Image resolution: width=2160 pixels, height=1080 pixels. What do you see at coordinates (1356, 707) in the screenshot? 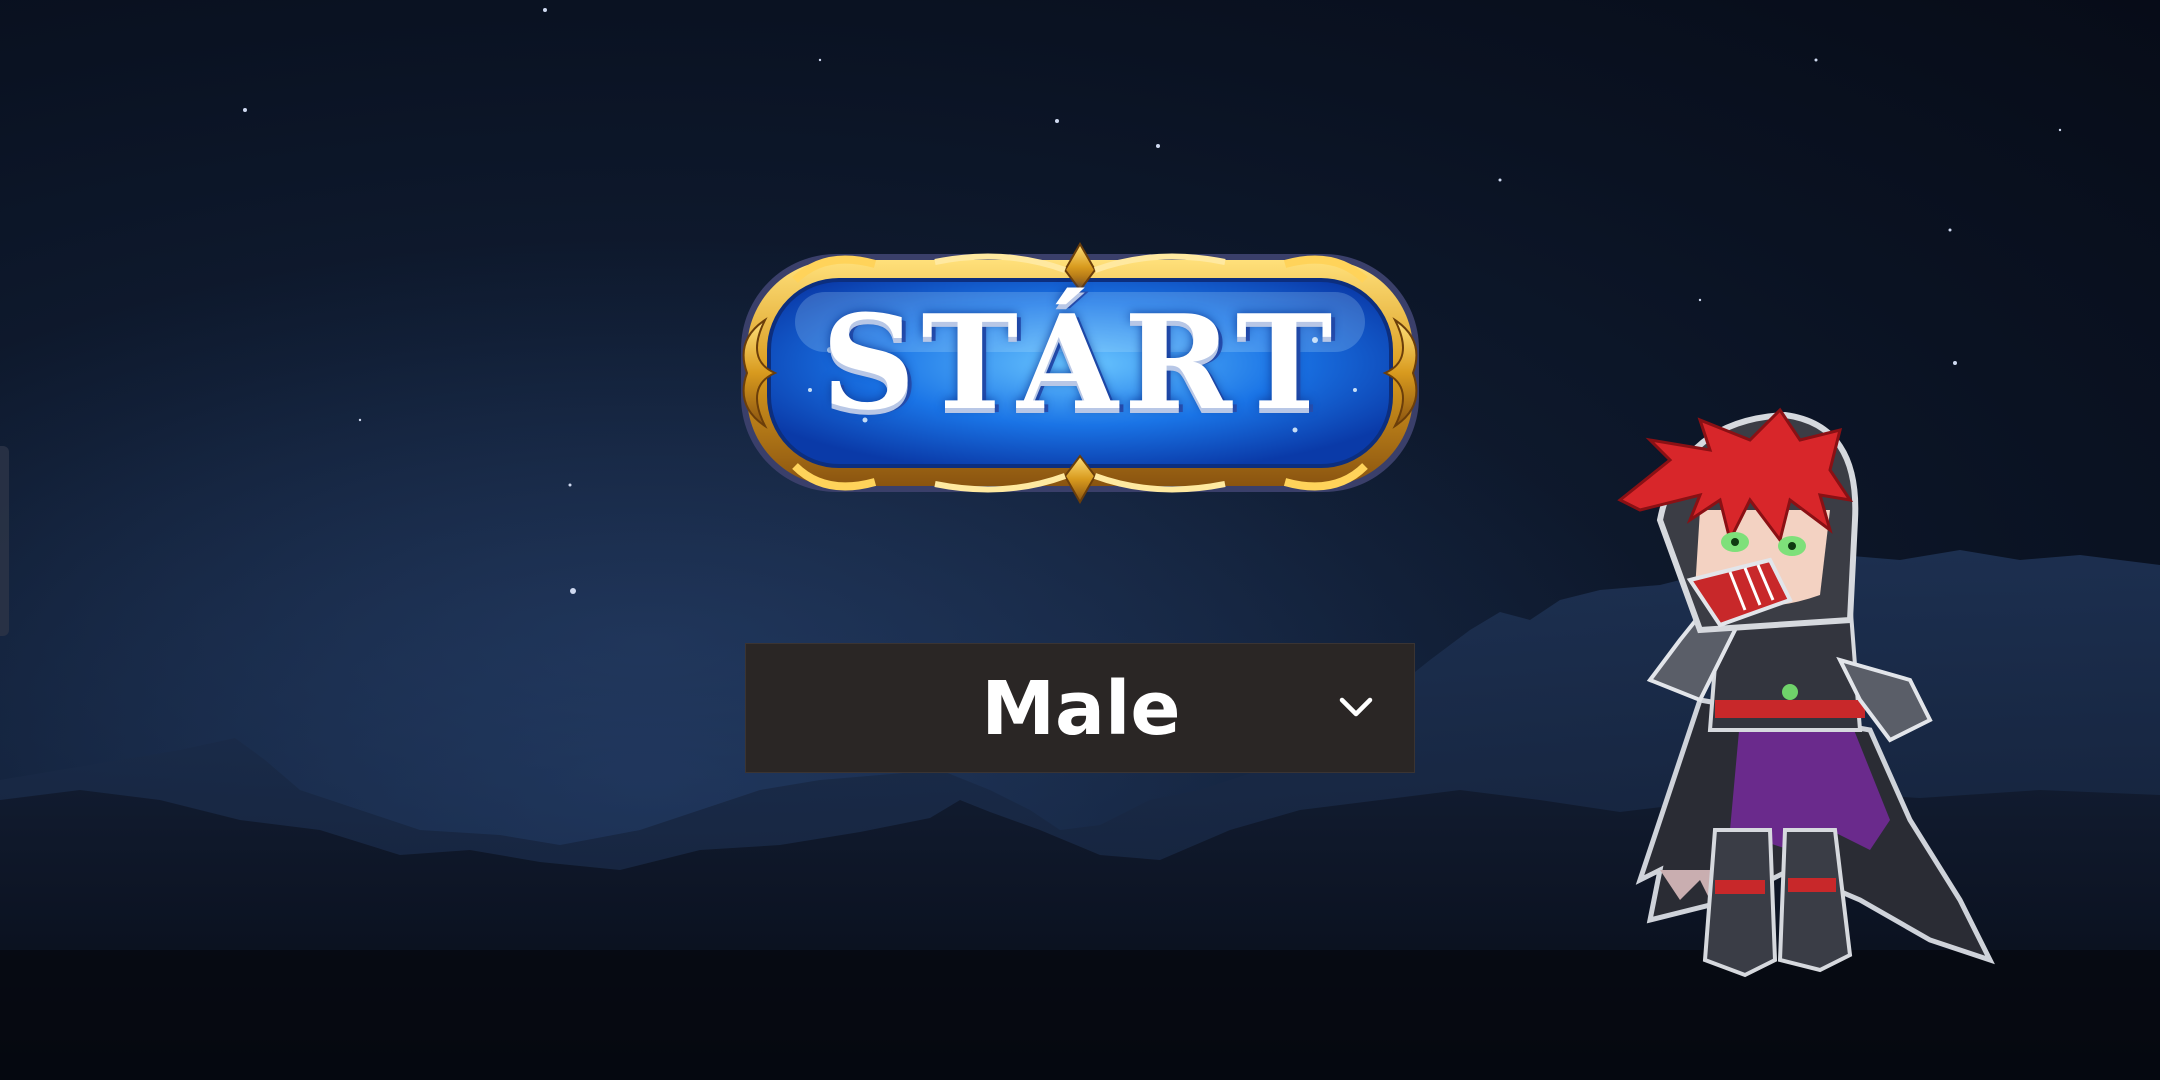
I see `chevron-down-icon` at bounding box center [1356, 707].